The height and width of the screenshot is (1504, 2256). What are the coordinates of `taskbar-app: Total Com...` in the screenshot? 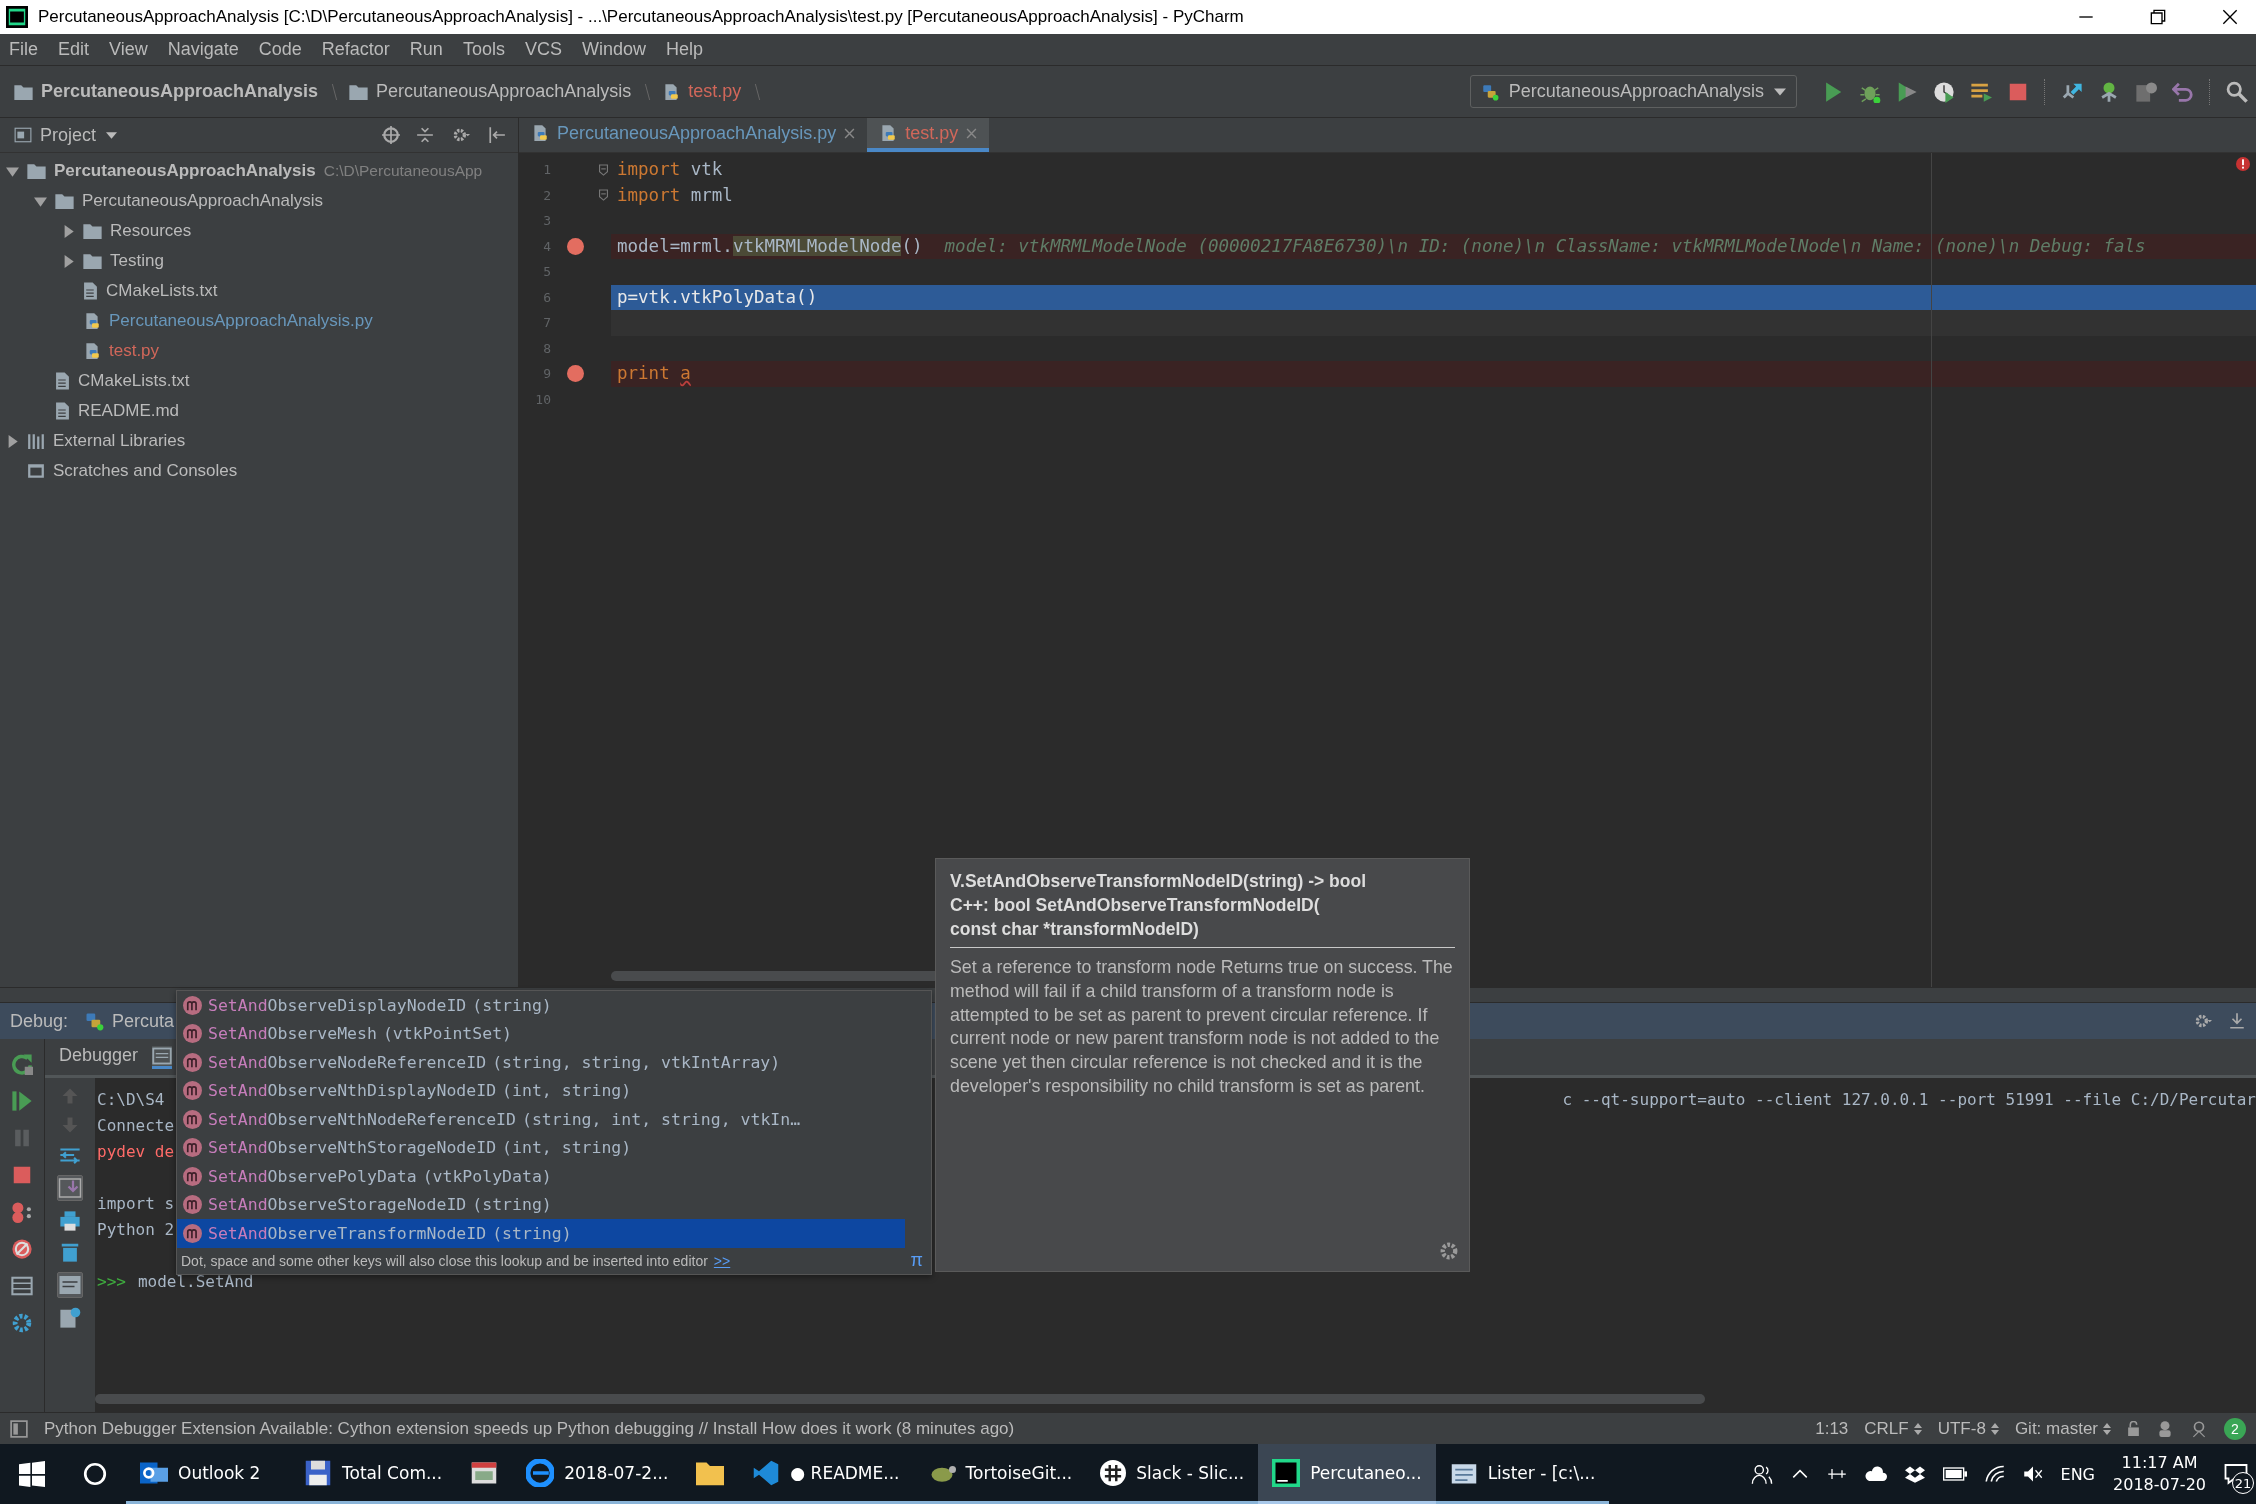 It's located at (373, 1474).